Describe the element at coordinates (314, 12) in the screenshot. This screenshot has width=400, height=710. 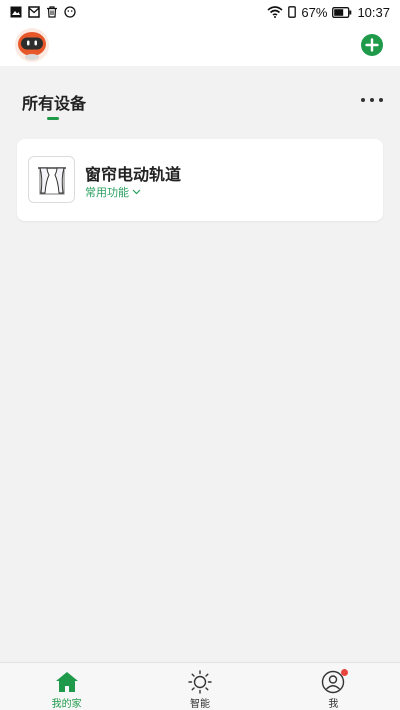
I see `battery-percent: 67%` at that location.